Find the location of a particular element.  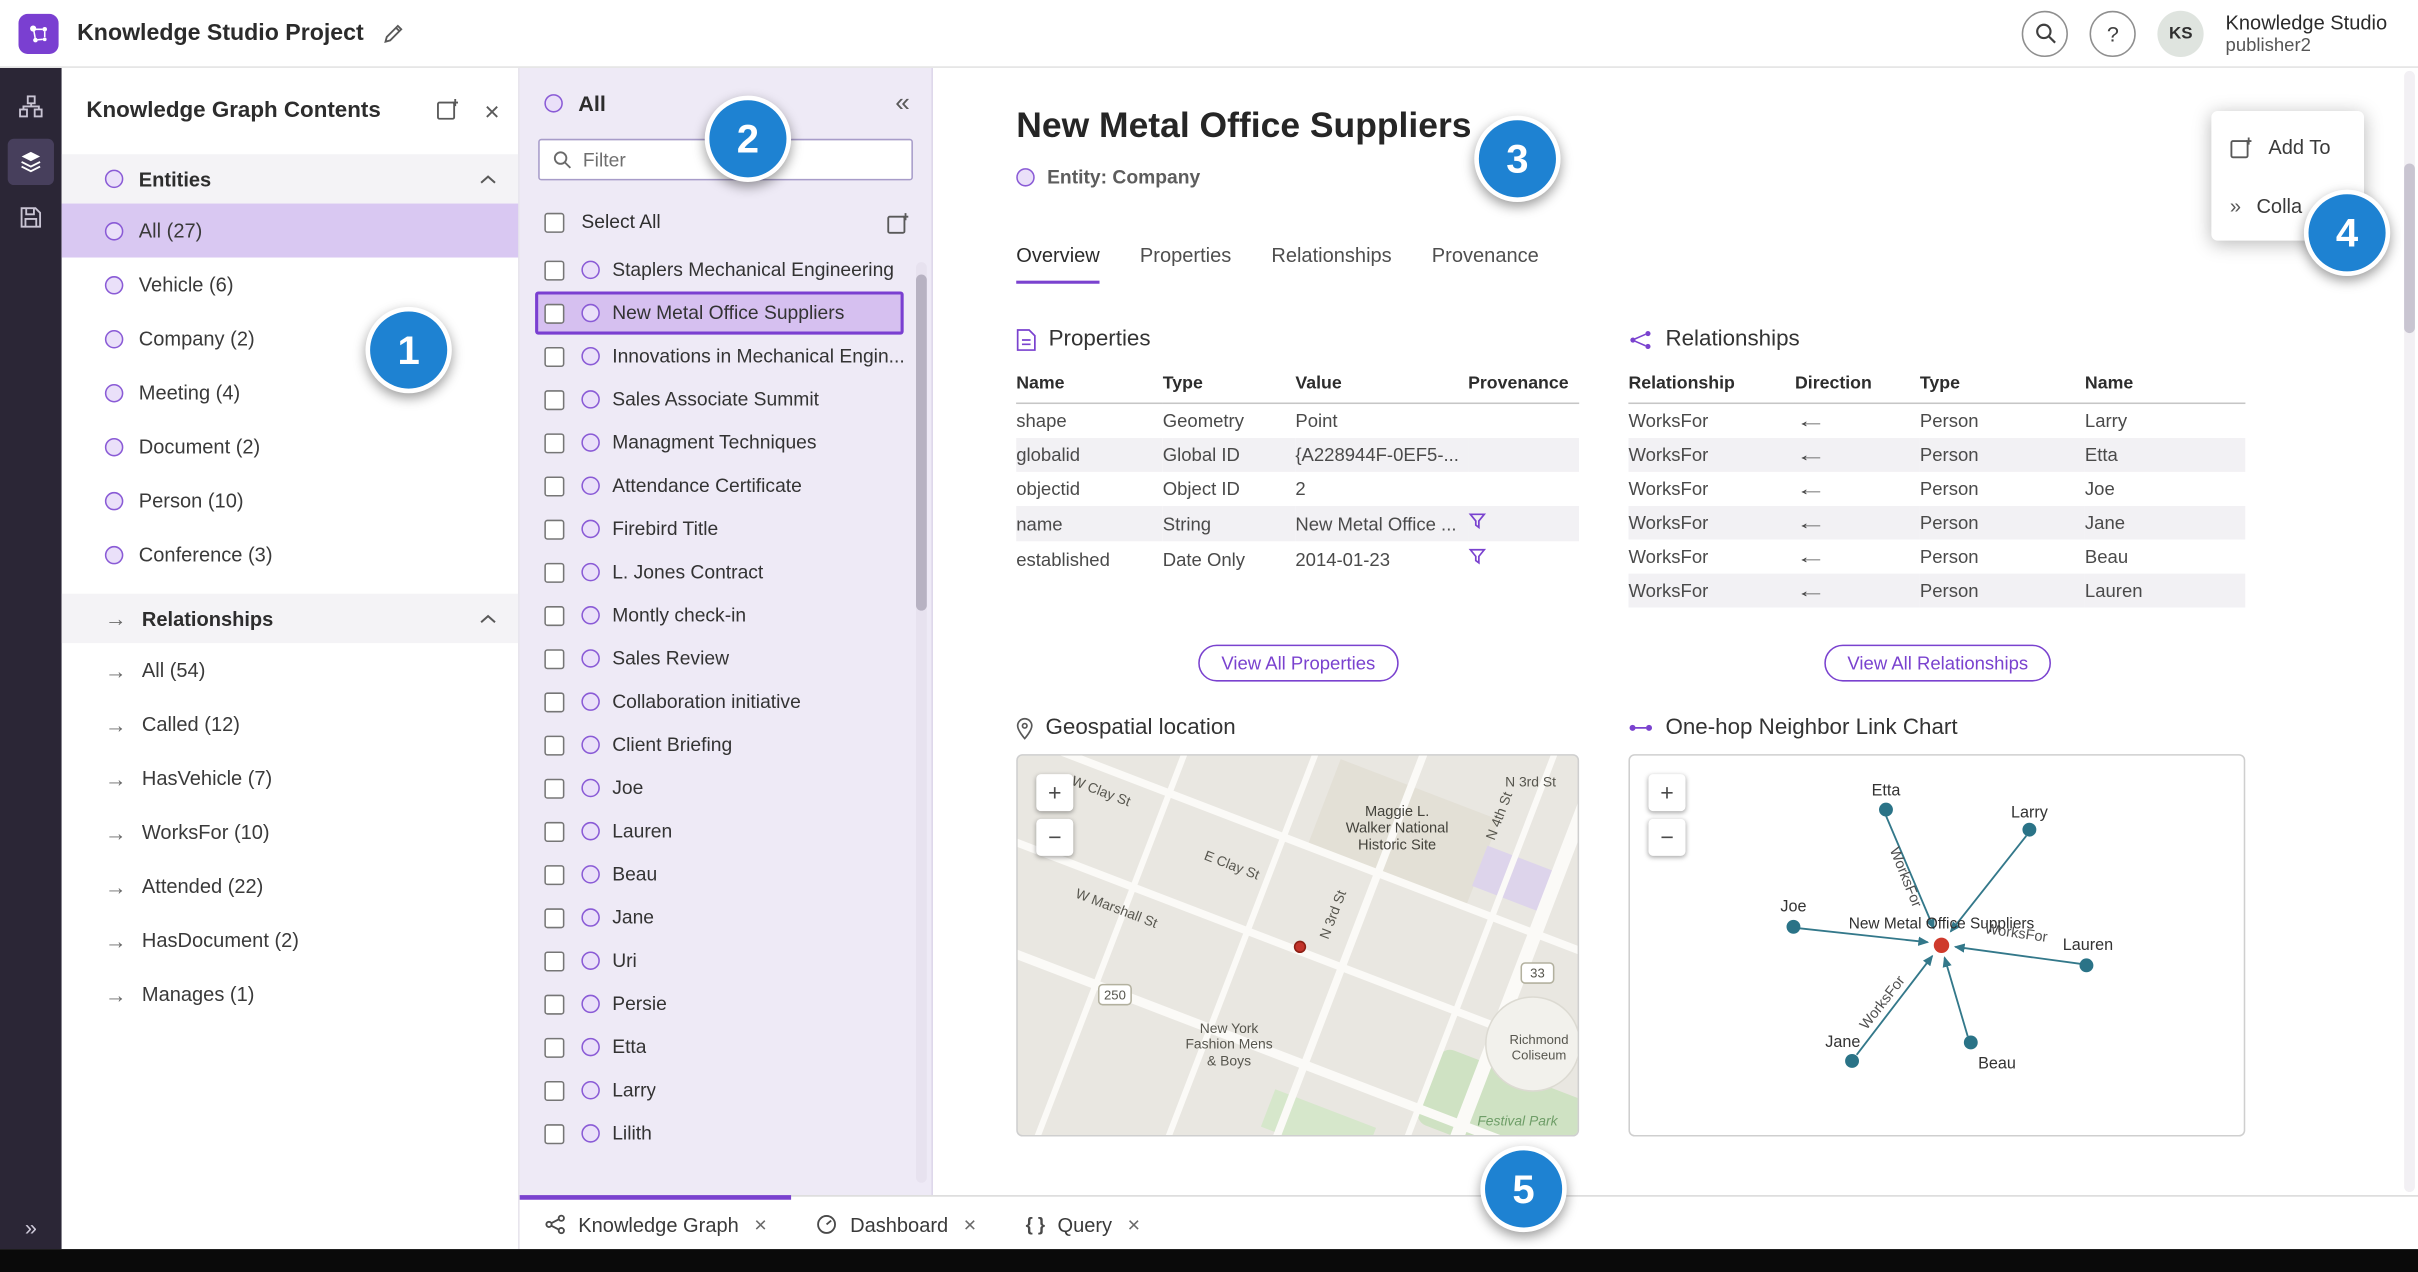

rail-layers-button is located at coordinates (30, 162).